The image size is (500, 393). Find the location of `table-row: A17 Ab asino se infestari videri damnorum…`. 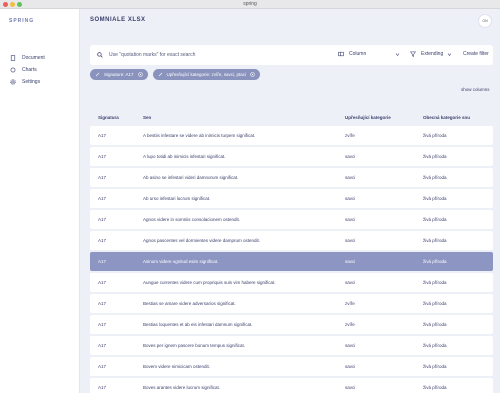

table-row: A17 Ab asino se infestari videri damnorum… is located at coordinates (291, 177).